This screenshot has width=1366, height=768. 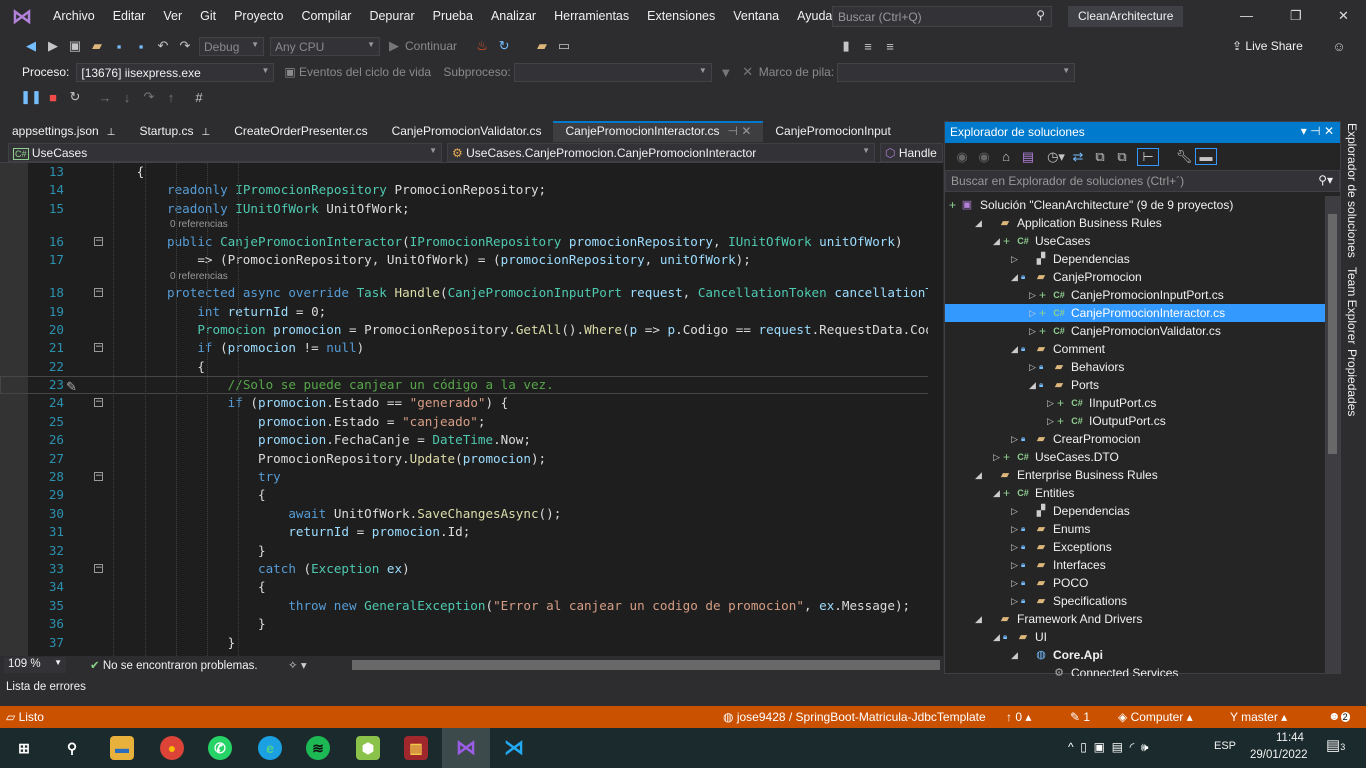 What do you see at coordinates (1135, 637) in the screenshot?
I see `tree-item: ◢ 🔒︎ ▰ UI` at bounding box center [1135, 637].